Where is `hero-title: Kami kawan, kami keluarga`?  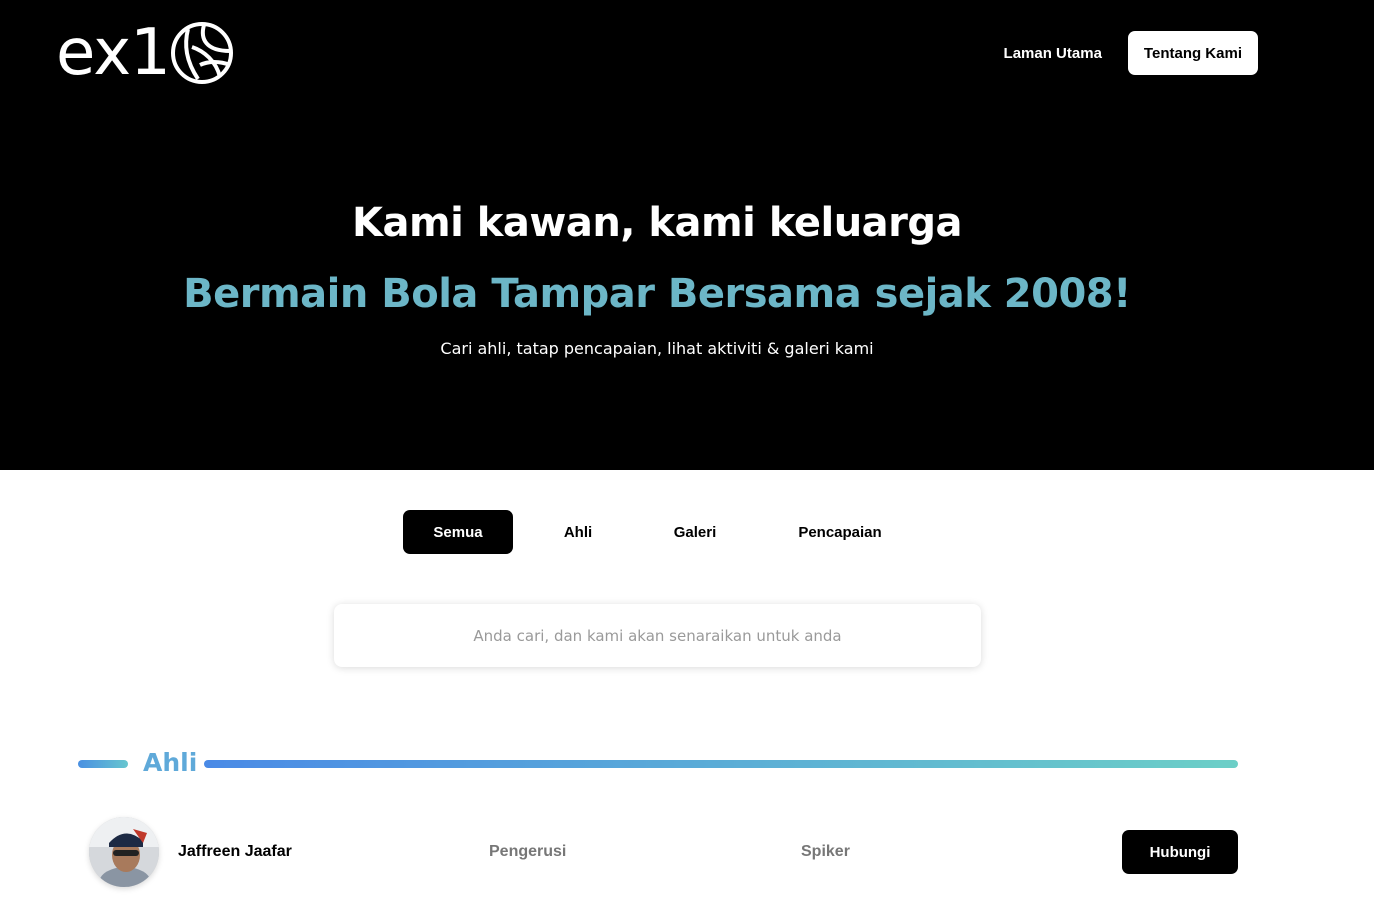
hero-title: Kami kawan, kami keluarga is located at coordinates (657, 223).